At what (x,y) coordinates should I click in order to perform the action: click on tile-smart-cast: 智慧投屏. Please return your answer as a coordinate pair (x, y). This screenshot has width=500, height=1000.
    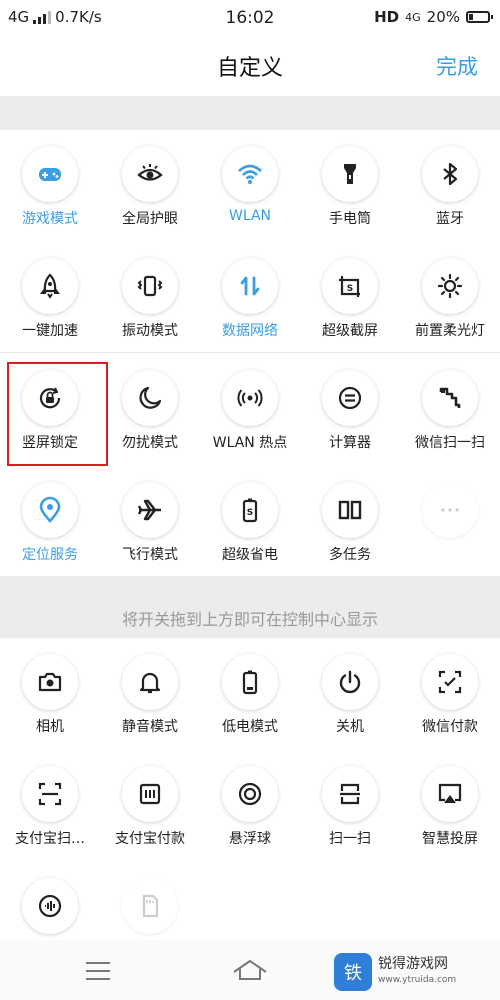
    Looking at the image, I should click on (450, 805).